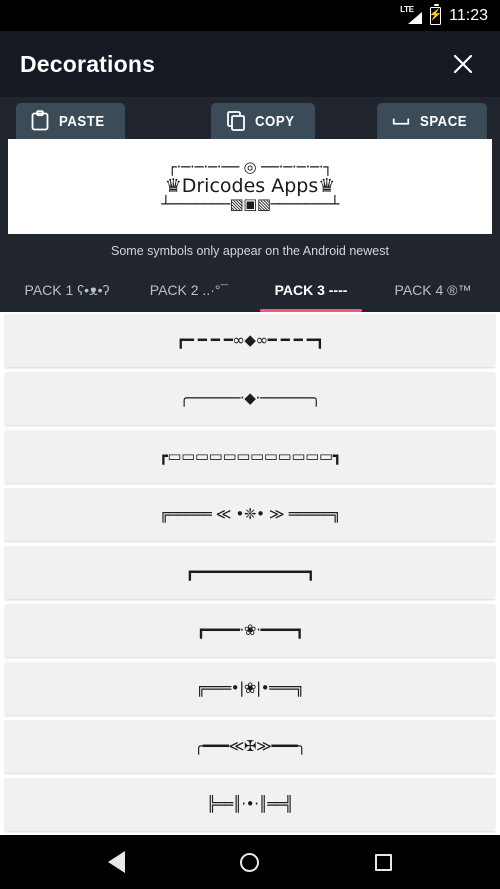 The width and height of the screenshot is (500, 889). I want to click on list-item: ╭━━━≪✠≫━━━╮, so click(250, 746).